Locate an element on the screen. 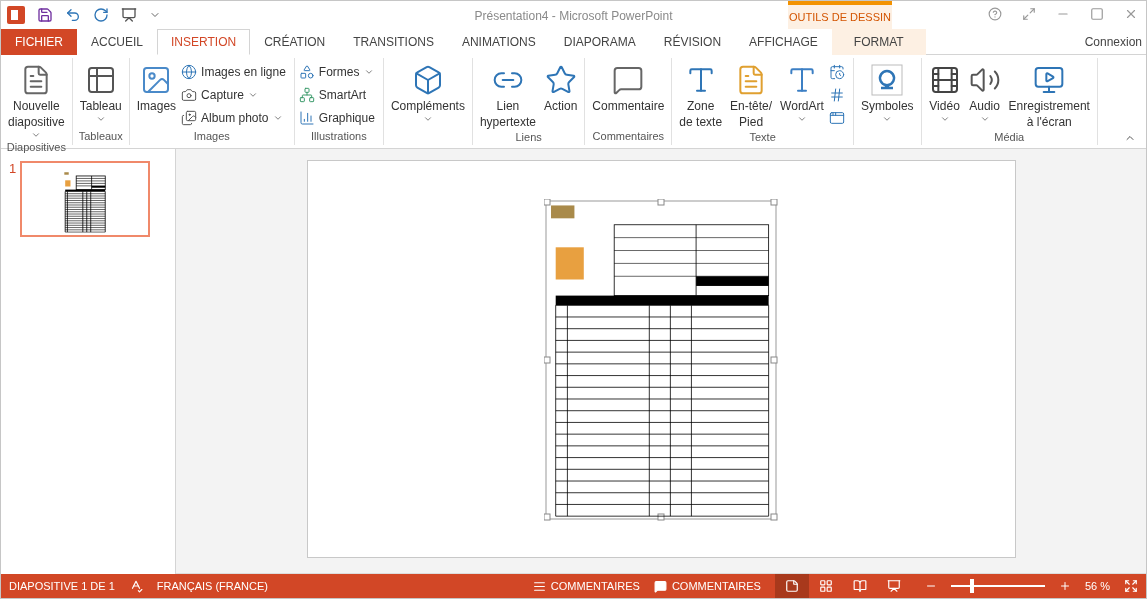  camera-icon is located at coordinates (189, 95).